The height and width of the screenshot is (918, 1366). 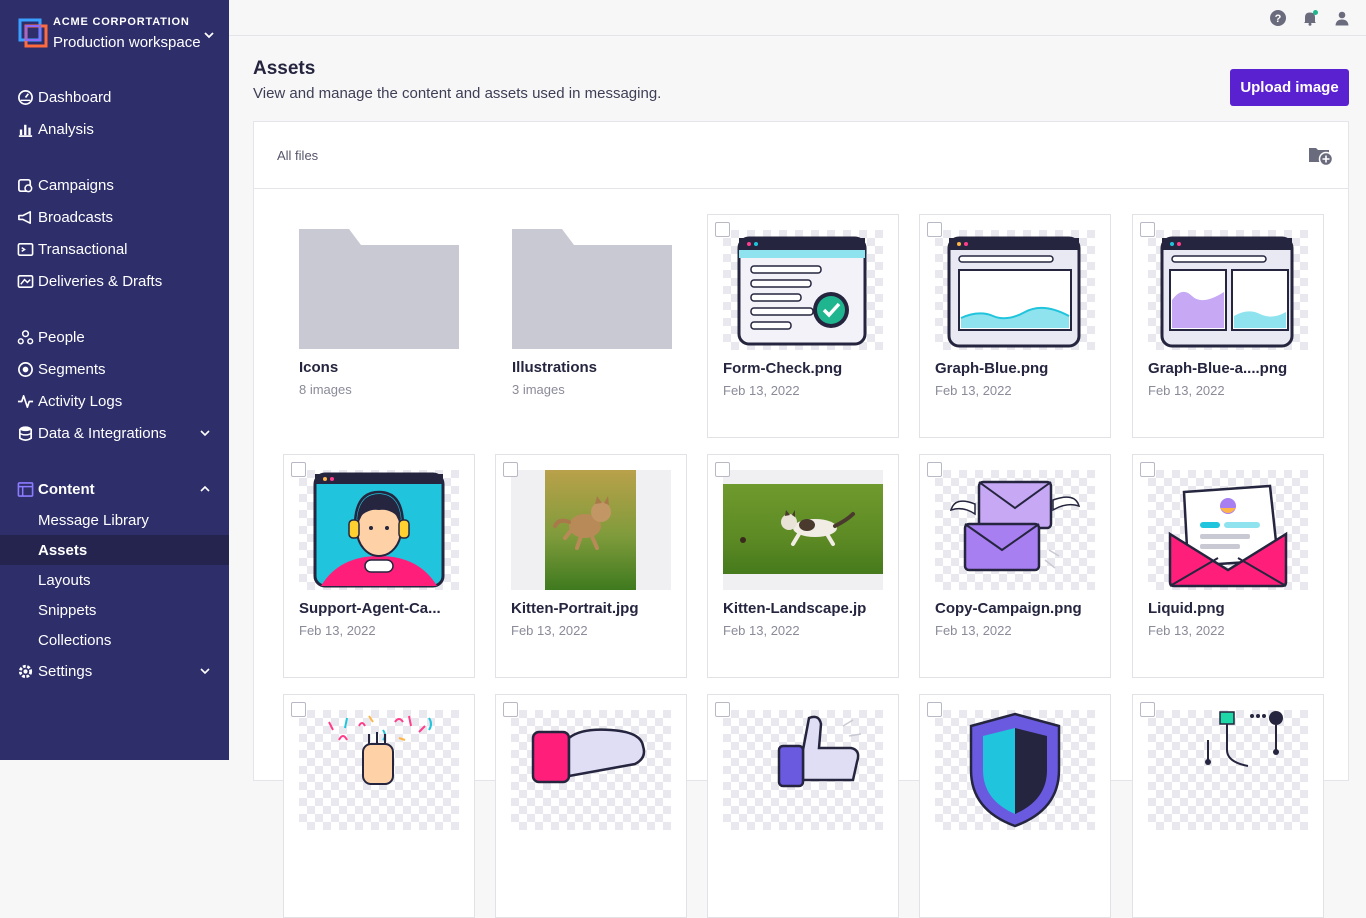 I want to click on people-icon, so click(x=25, y=337).